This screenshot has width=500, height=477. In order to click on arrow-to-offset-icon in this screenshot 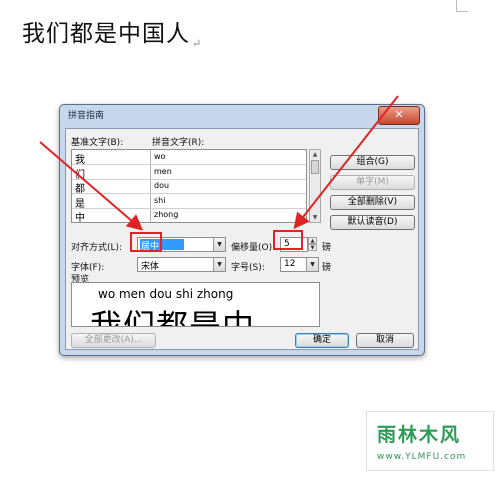, I will do `click(346, 162)`.